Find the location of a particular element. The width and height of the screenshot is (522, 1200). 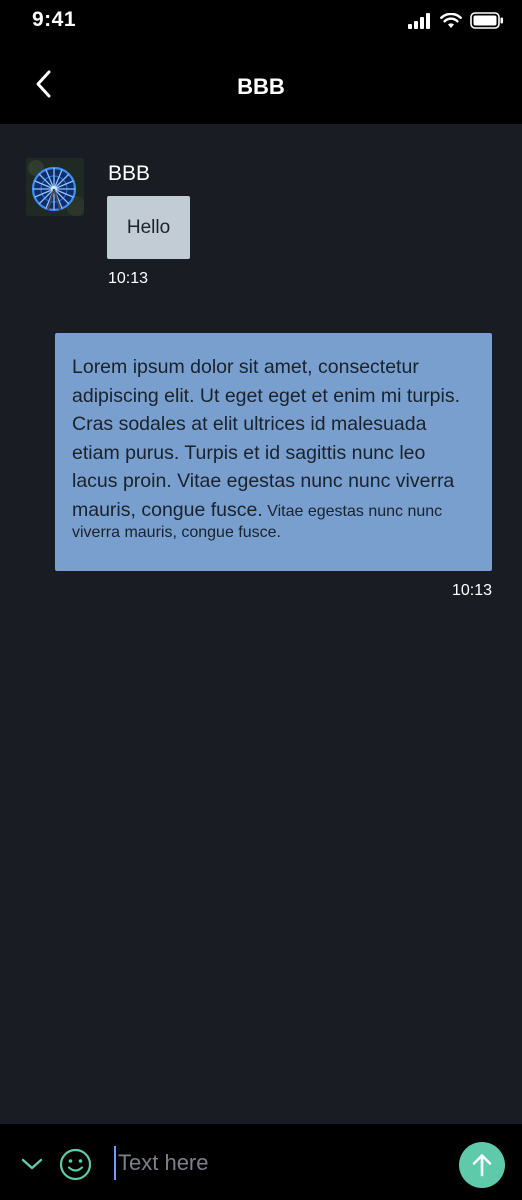

status-bar: 9:41 is located at coordinates (261, 22).